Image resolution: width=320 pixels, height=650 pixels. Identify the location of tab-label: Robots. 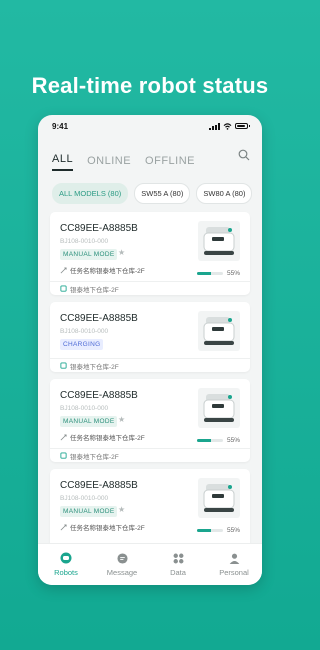
(66, 572).